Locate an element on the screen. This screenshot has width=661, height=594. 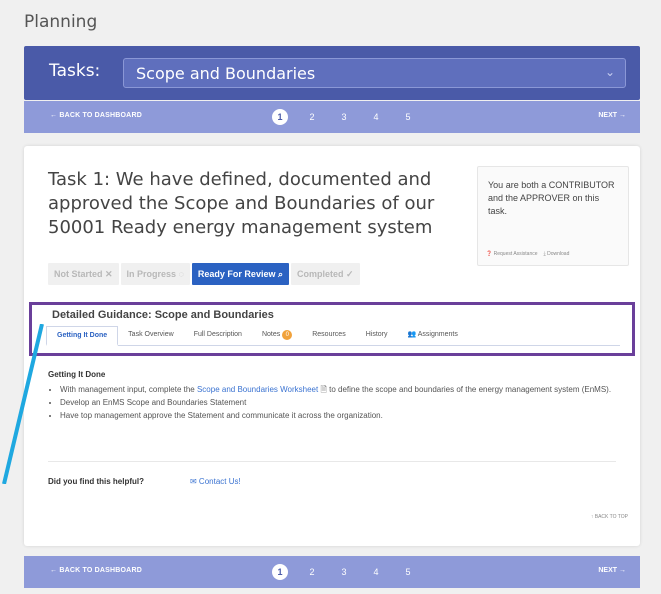
tab-getting-it-done: Getting It Done is located at coordinates (82, 336).